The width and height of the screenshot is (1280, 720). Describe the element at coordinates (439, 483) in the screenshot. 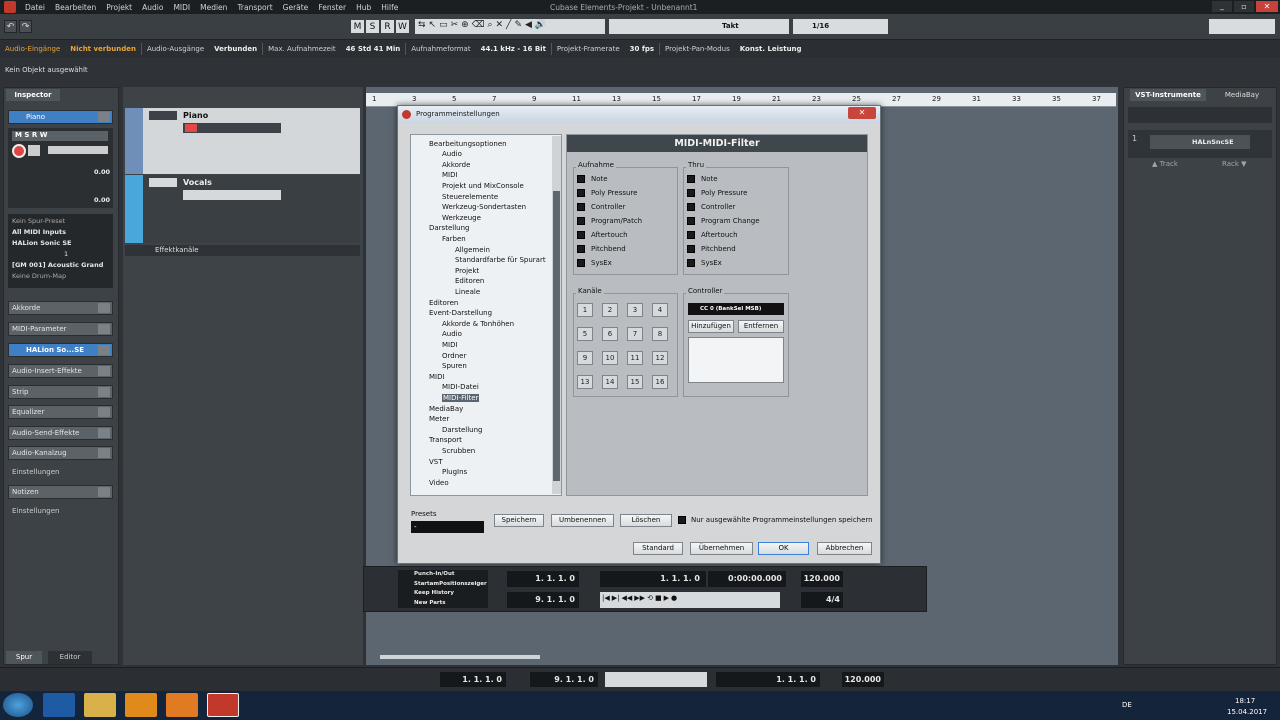

I see `tree-item: Video` at that location.